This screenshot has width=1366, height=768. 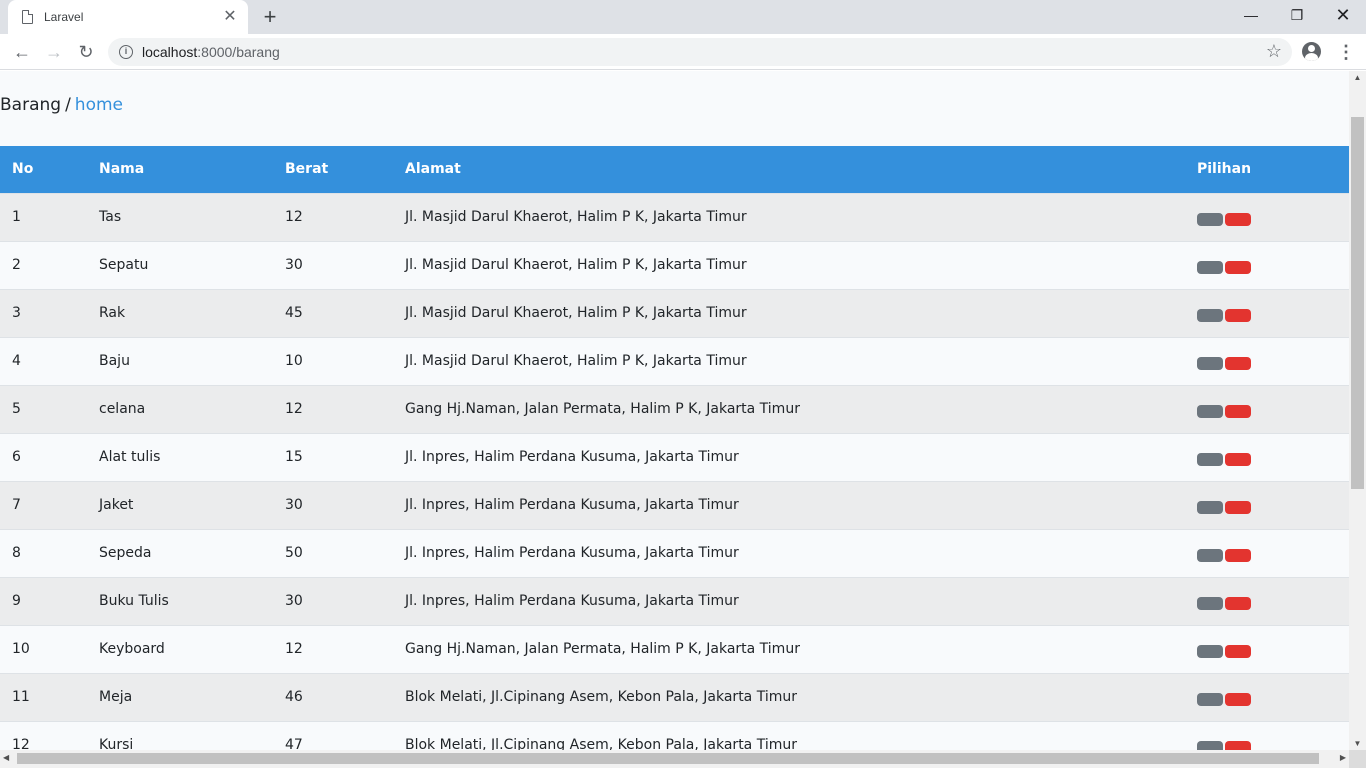 I want to click on back-arrow-icon: ←, so click(x=22, y=52).